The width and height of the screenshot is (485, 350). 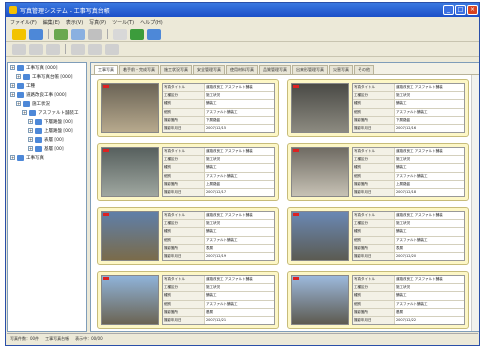 I want to click on menu-tools: ツール(T), so click(x=123, y=22).